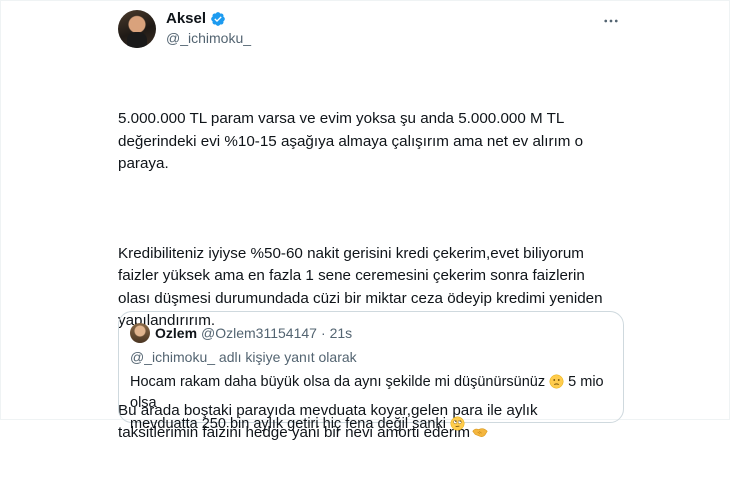  What do you see at coordinates (208, 38) in the screenshot?
I see `author-handle: @_ichimoku_` at bounding box center [208, 38].